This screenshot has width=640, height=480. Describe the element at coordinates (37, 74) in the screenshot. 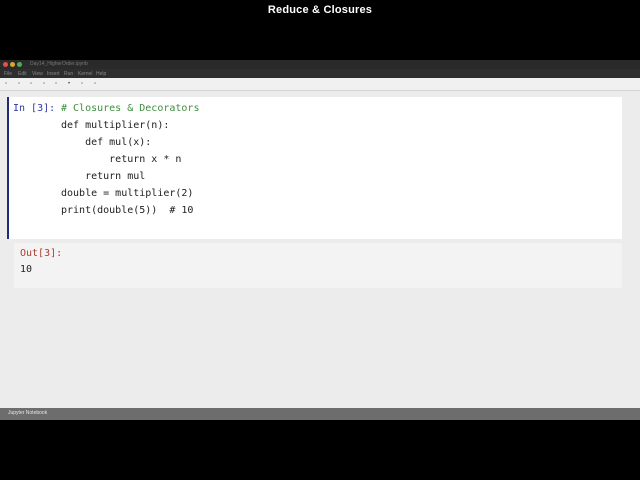

I see `menu-view: View` at that location.